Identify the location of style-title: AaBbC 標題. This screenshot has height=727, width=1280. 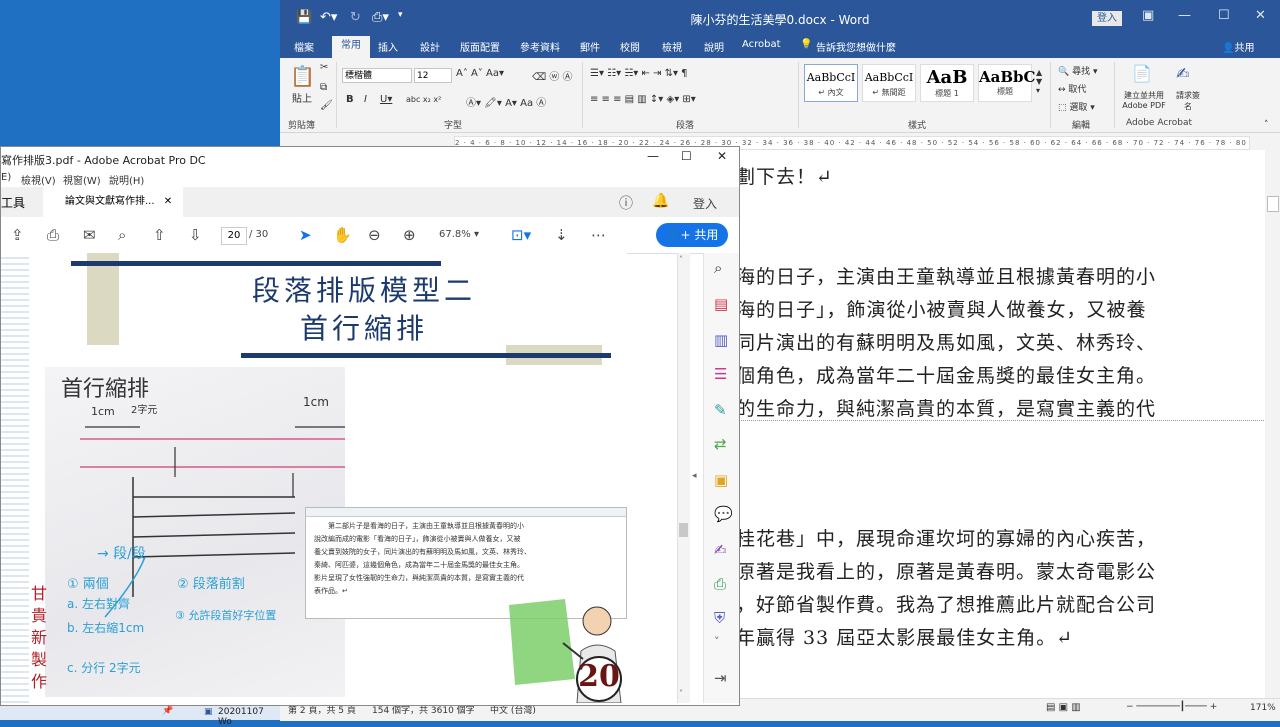
(1006, 83).